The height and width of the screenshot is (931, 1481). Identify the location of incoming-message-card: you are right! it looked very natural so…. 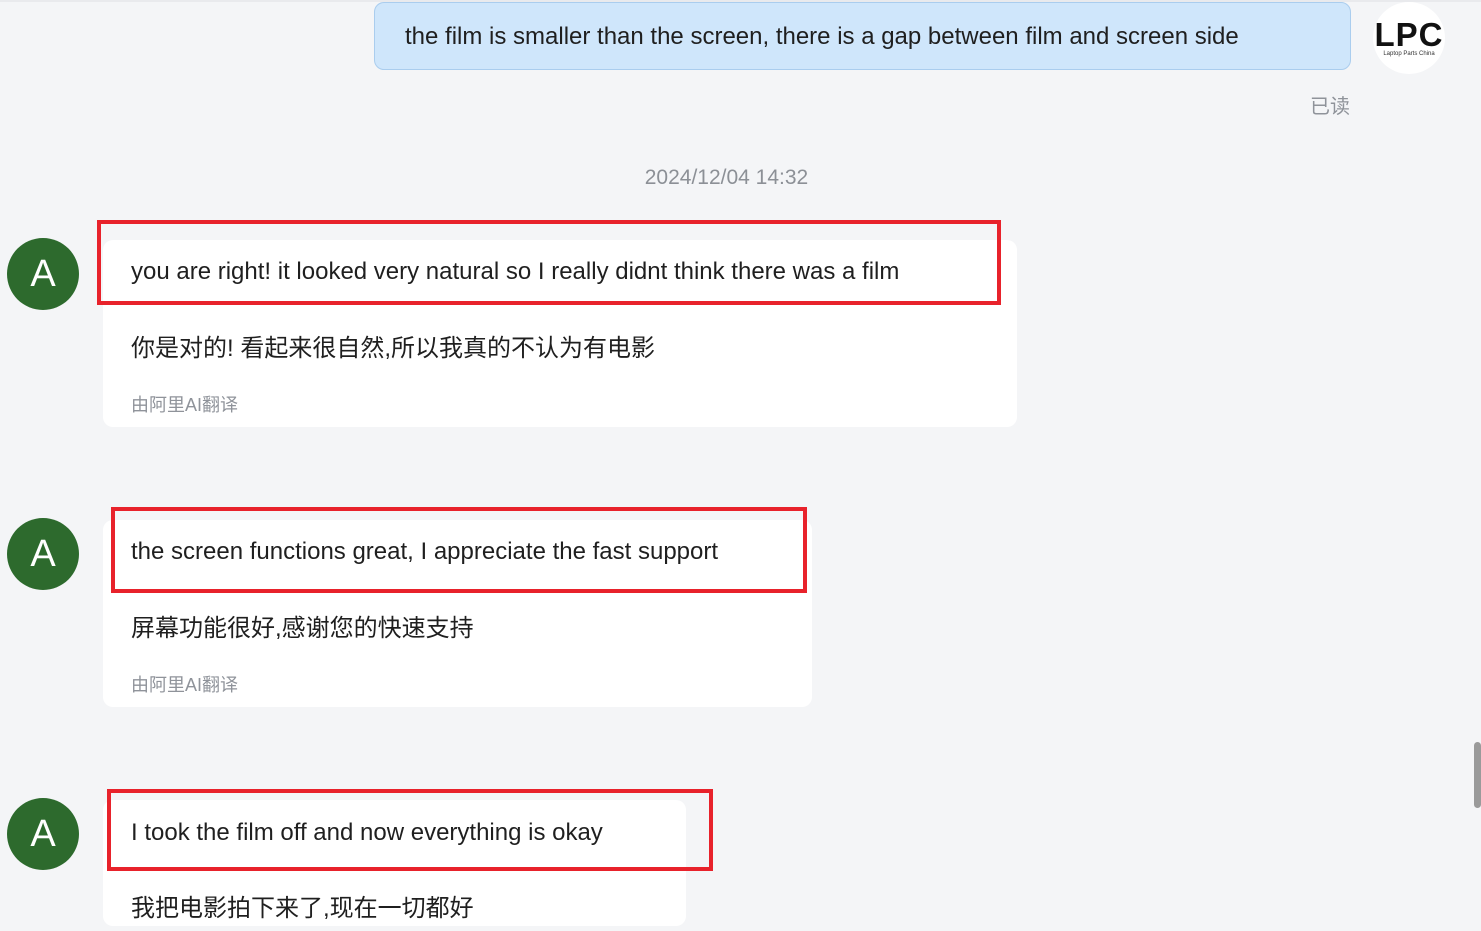
(560, 333).